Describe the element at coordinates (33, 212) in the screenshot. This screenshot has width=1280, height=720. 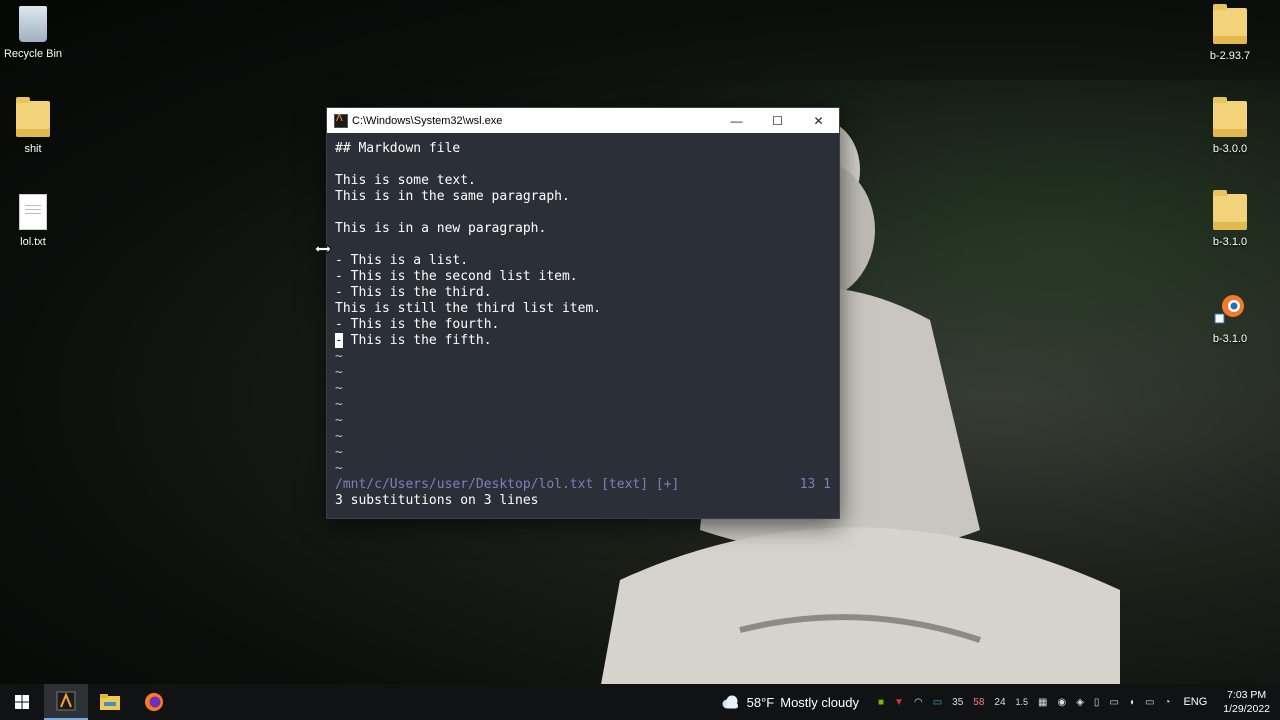
I see `text-file-icon` at that location.